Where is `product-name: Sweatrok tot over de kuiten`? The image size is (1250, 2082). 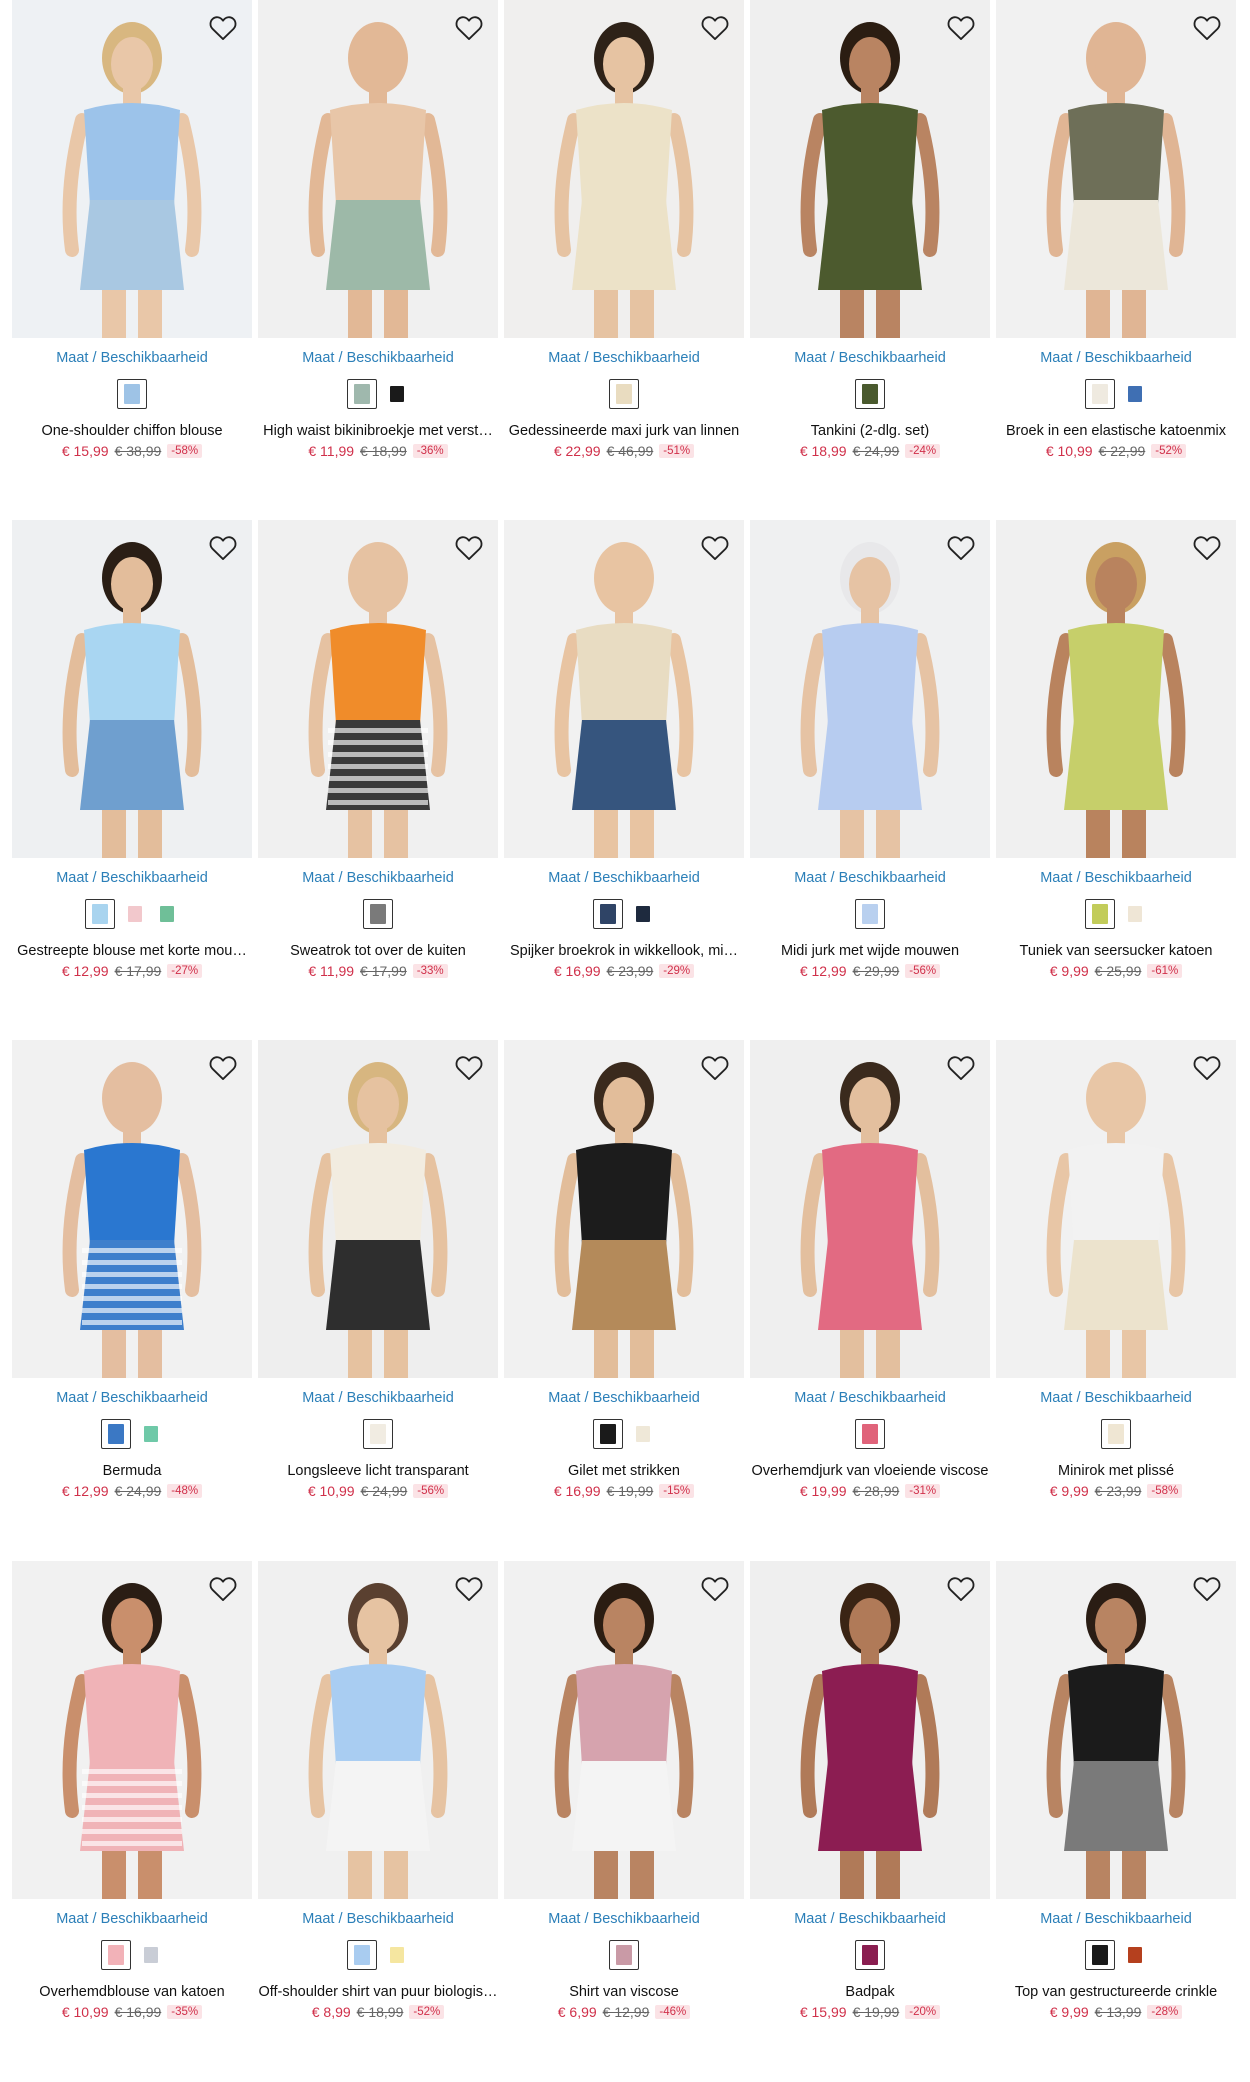 product-name: Sweatrok tot over de kuiten is located at coordinates (378, 951).